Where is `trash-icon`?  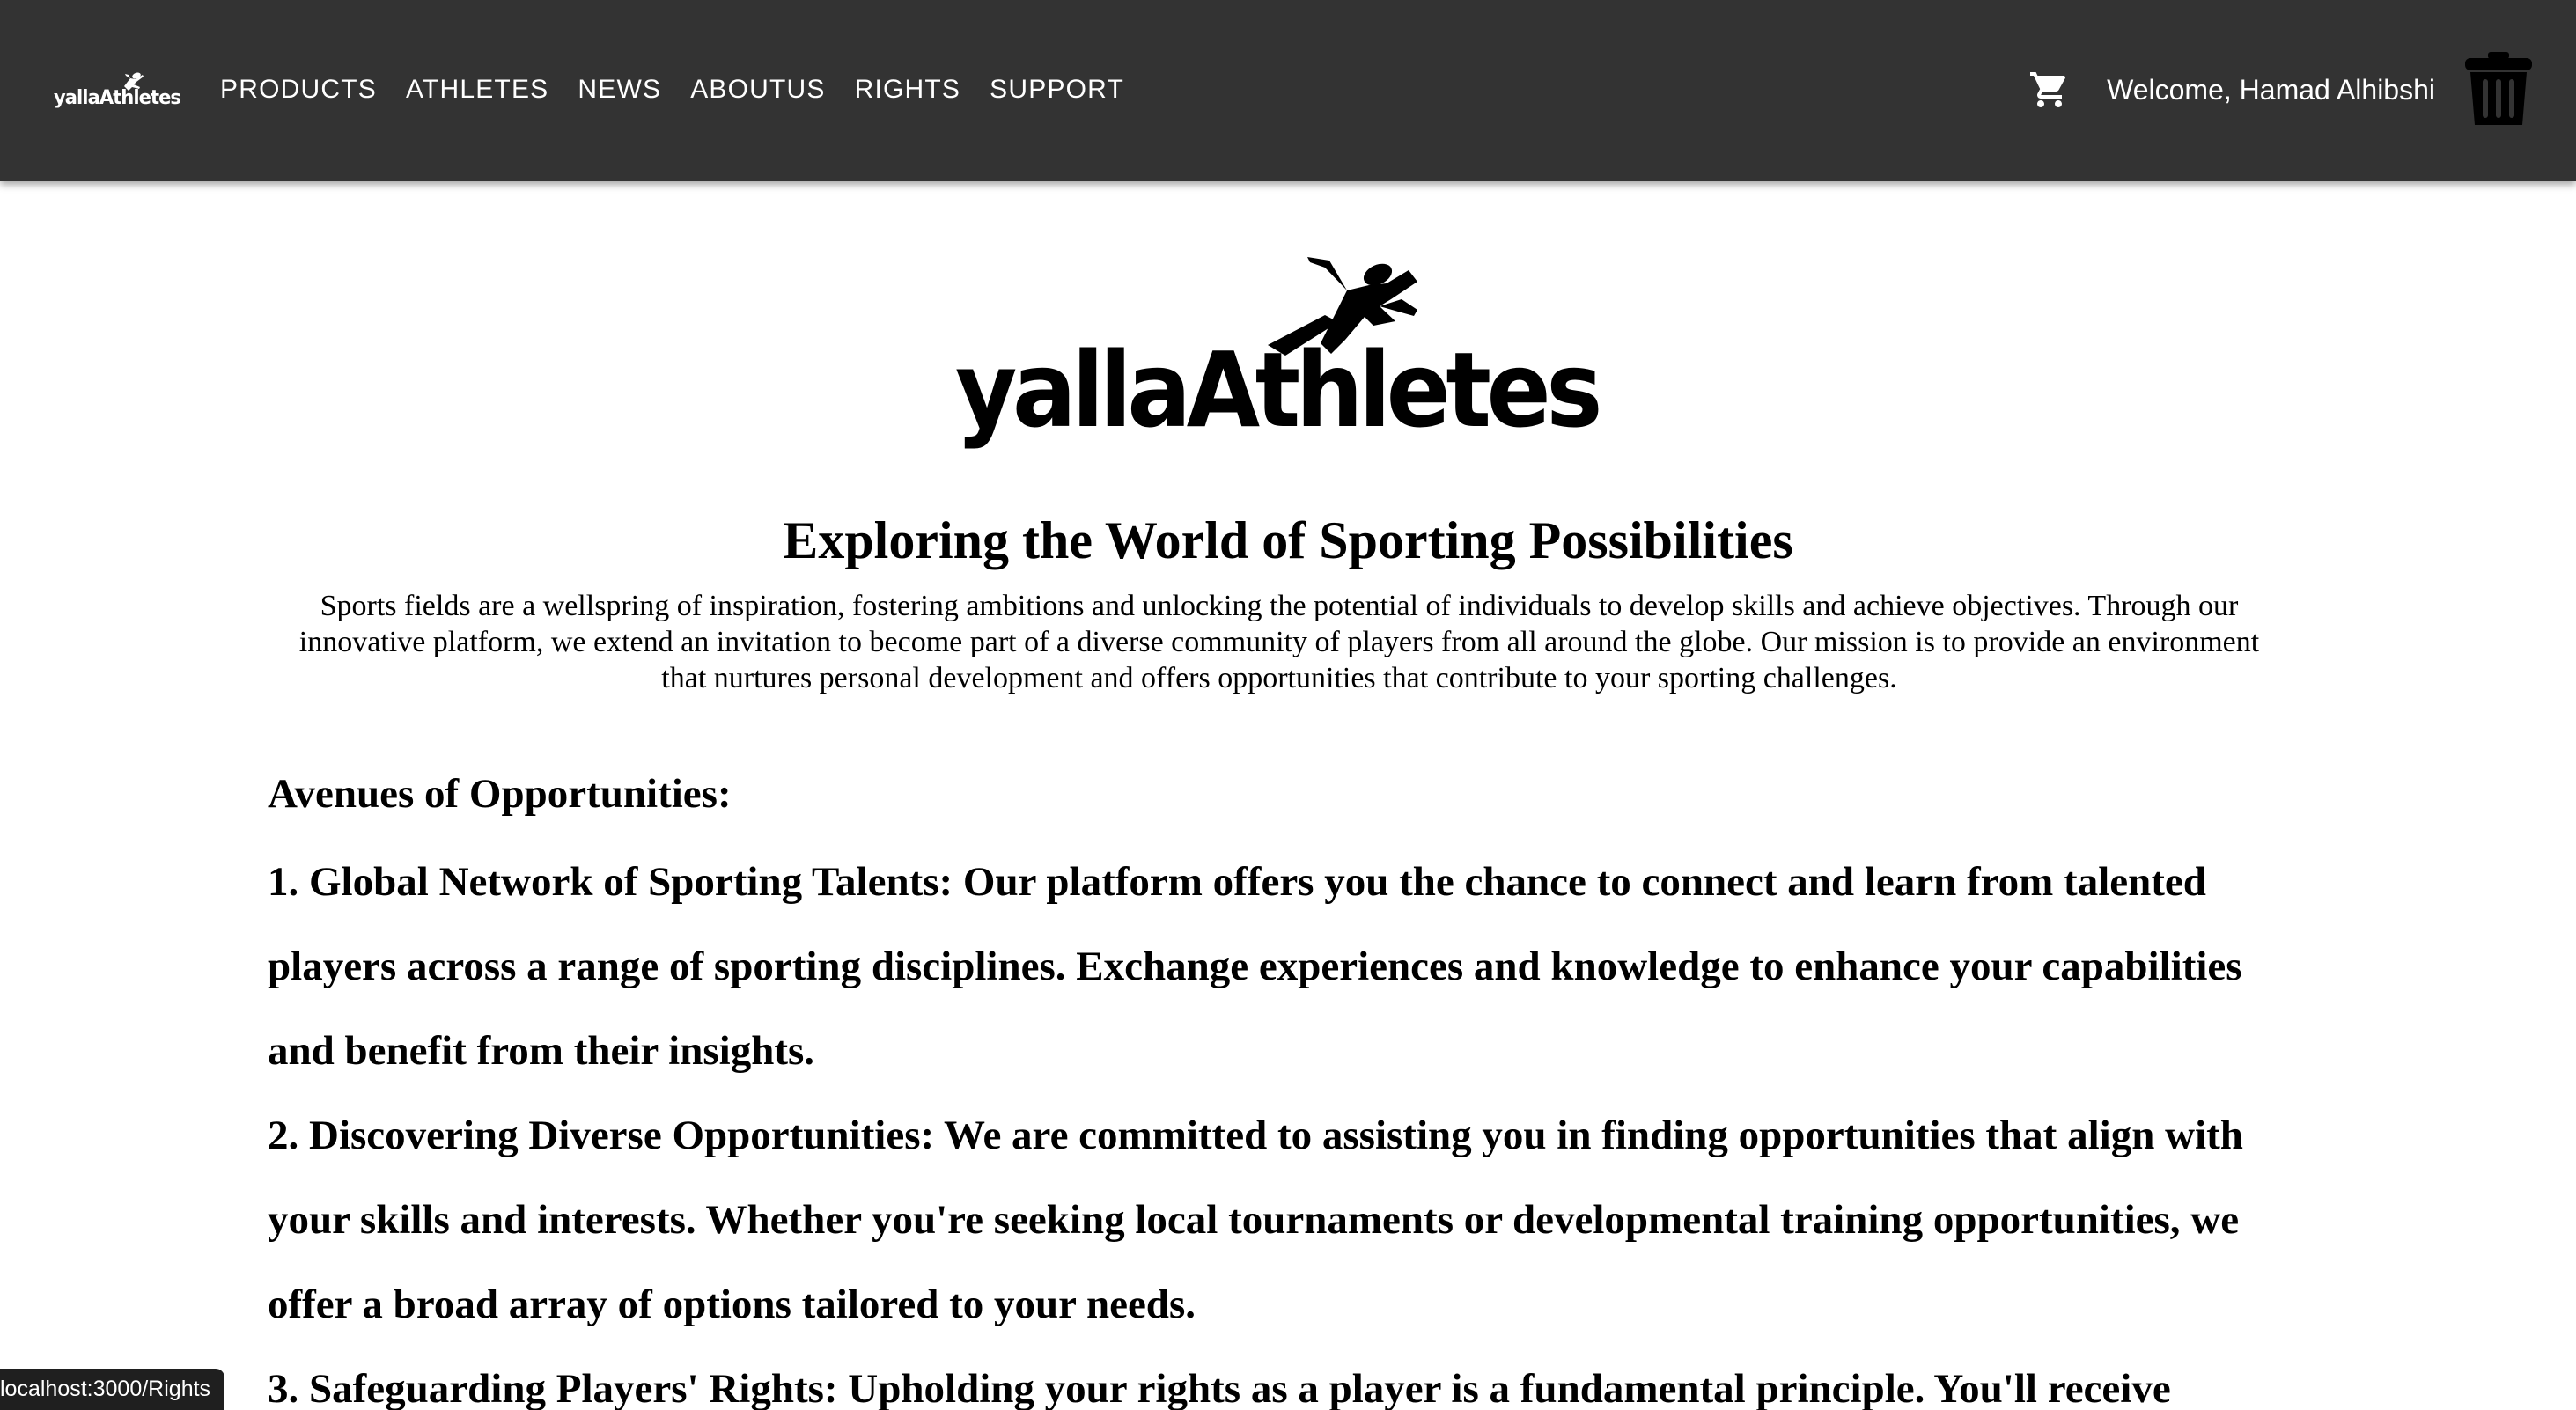 trash-icon is located at coordinates (2499, 89).